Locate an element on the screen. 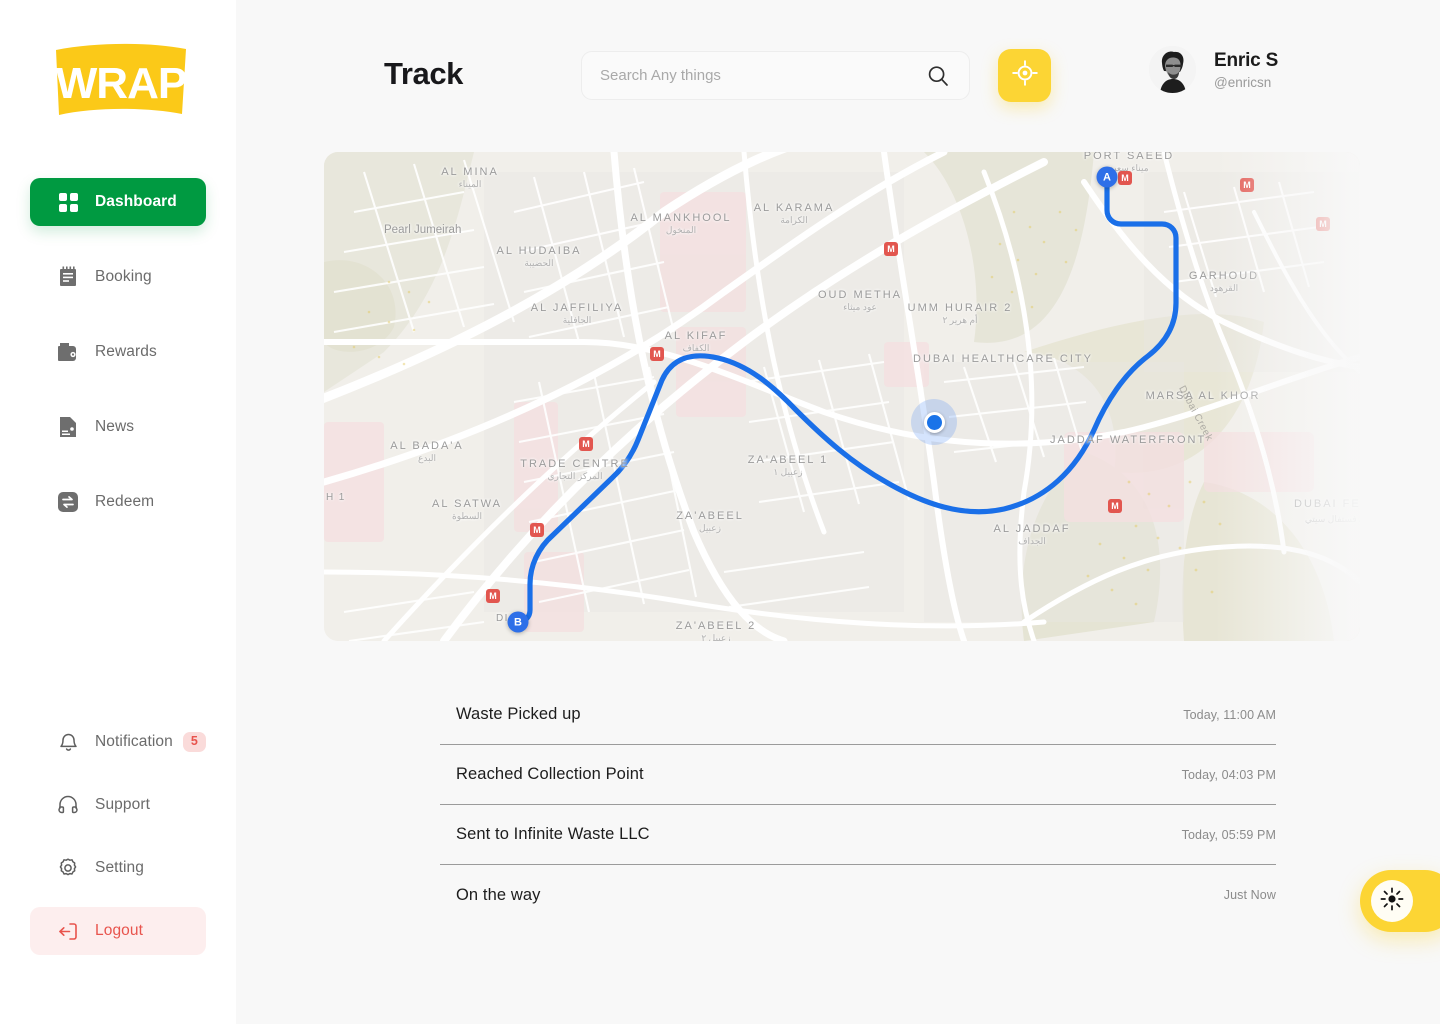 The width and height of the screenshot is (1440, 1024). sidebar-item-redeem: Redeem is located at coordinates (118, 502).